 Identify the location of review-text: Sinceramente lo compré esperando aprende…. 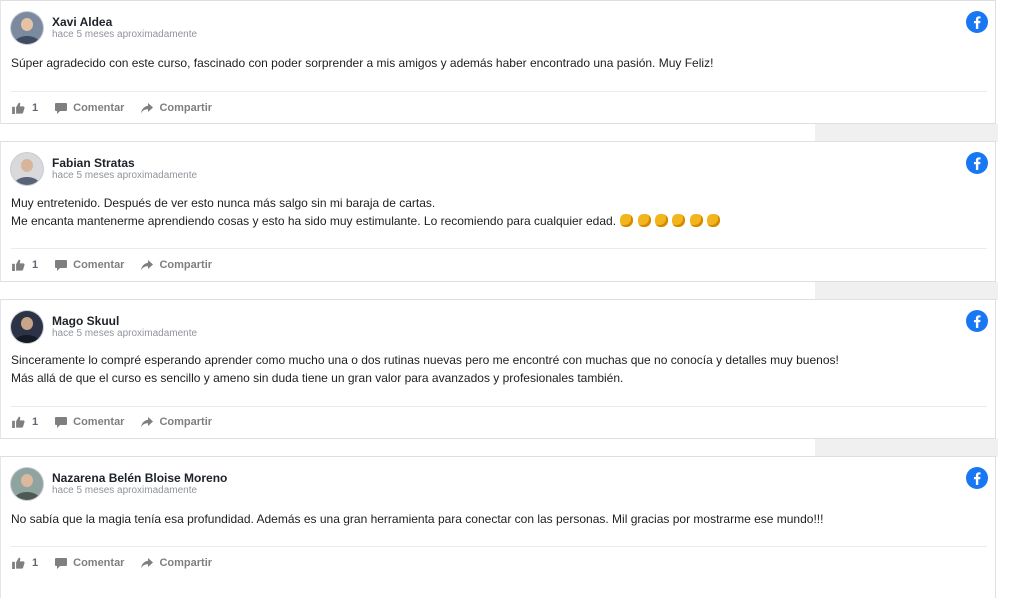
(425, 369).